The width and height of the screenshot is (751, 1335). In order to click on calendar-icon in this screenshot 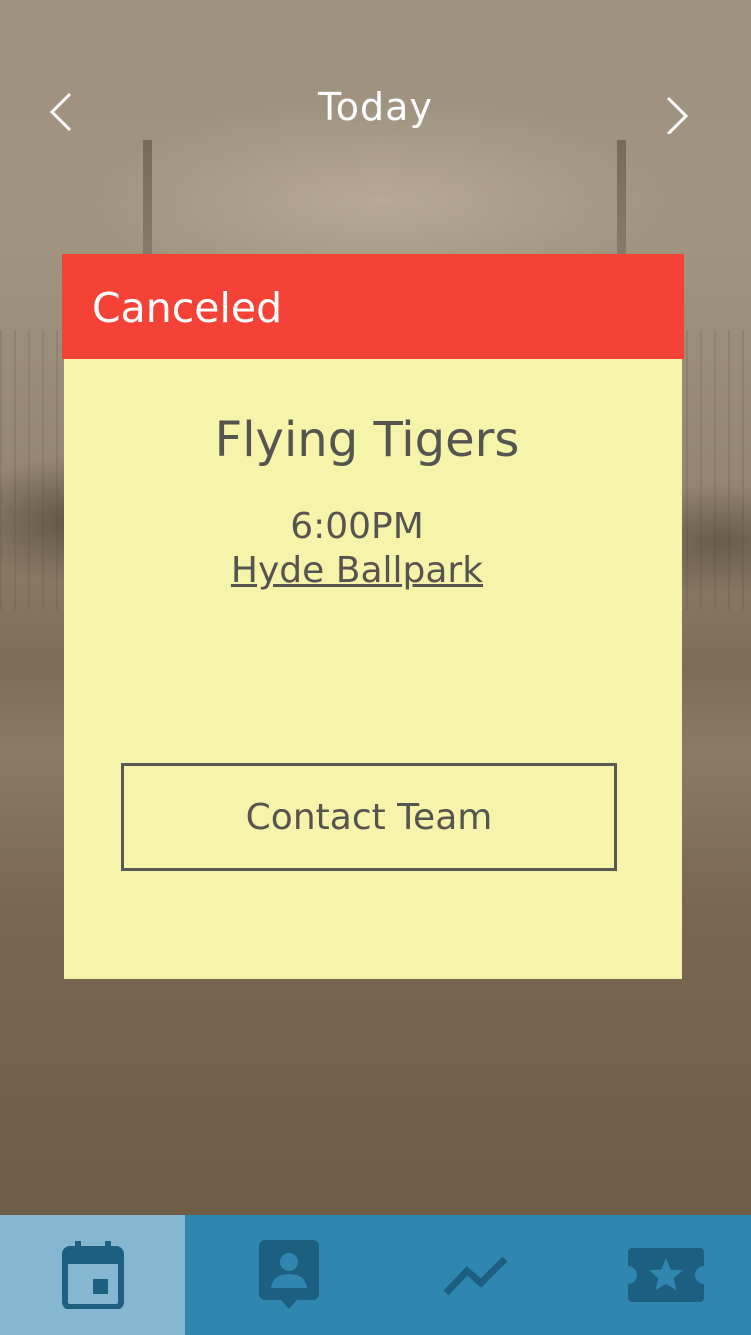, I will do `click(92, 1275)`.